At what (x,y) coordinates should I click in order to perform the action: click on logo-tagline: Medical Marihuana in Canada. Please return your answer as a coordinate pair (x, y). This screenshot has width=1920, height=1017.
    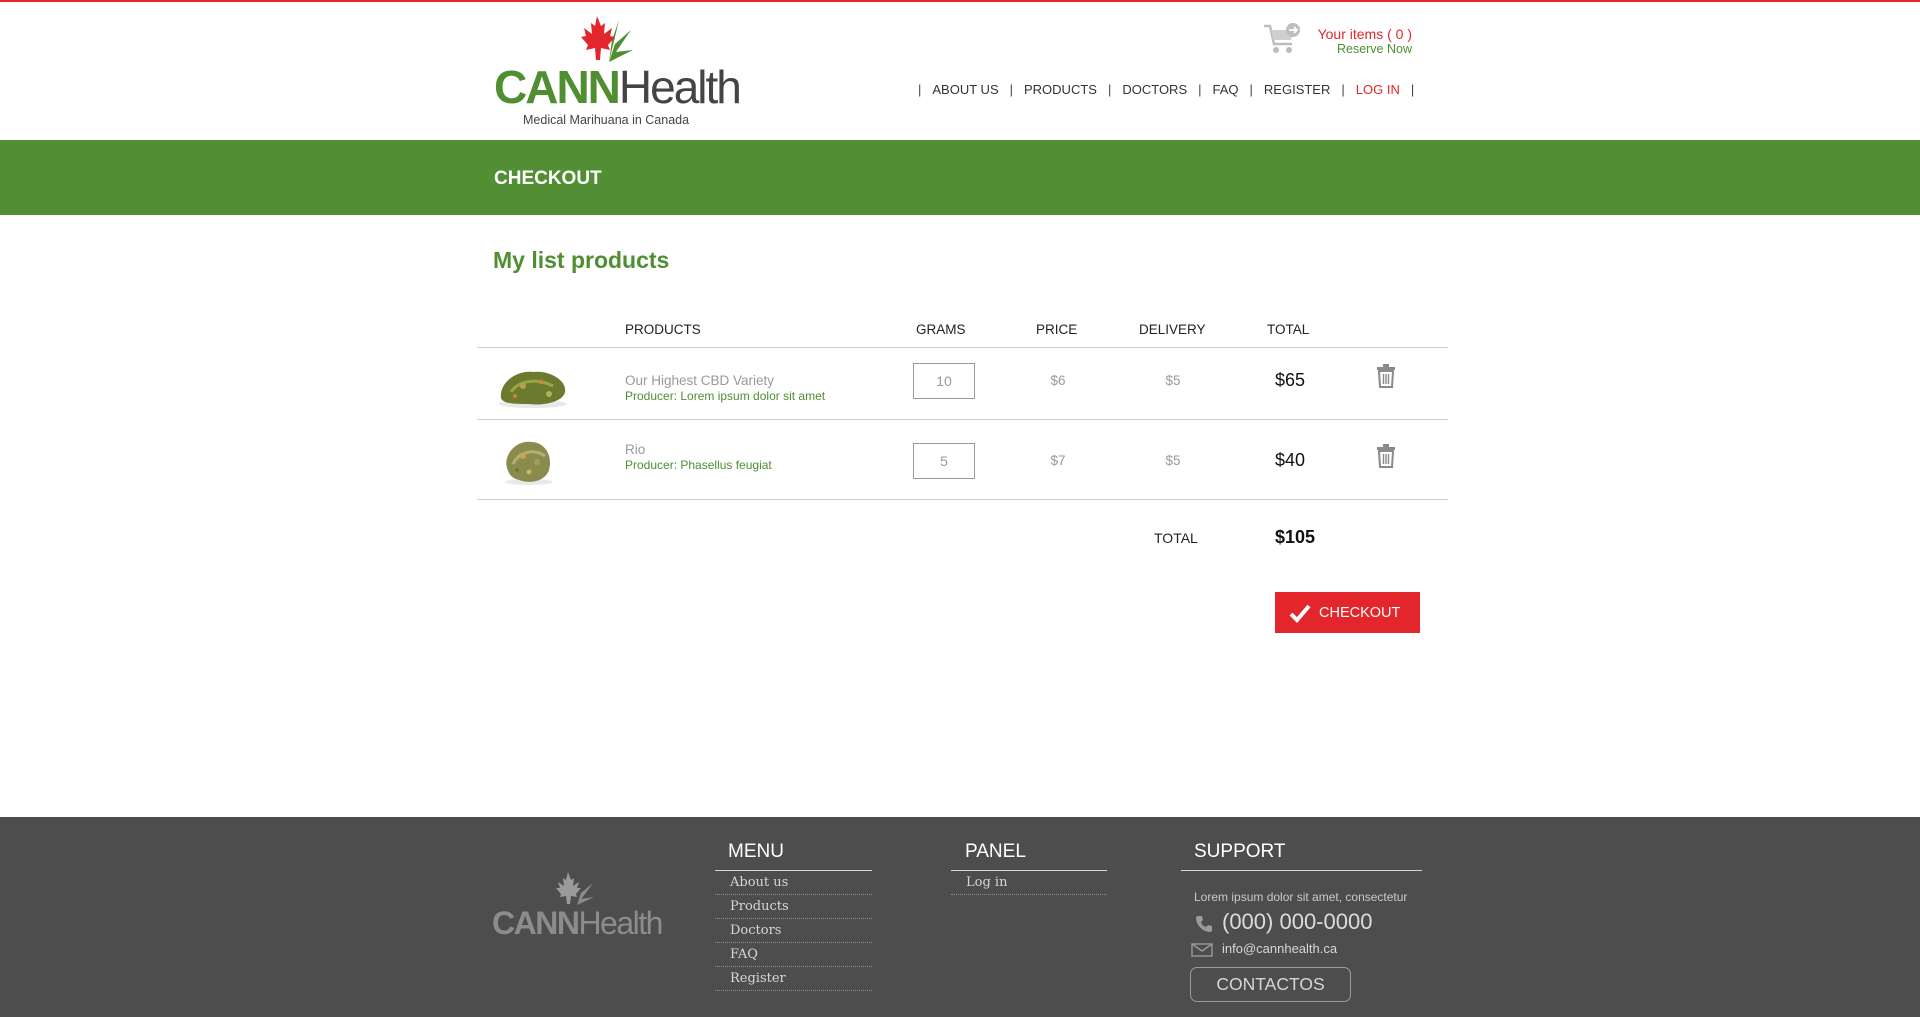
    Looking at the image, I should click on (606, 120).